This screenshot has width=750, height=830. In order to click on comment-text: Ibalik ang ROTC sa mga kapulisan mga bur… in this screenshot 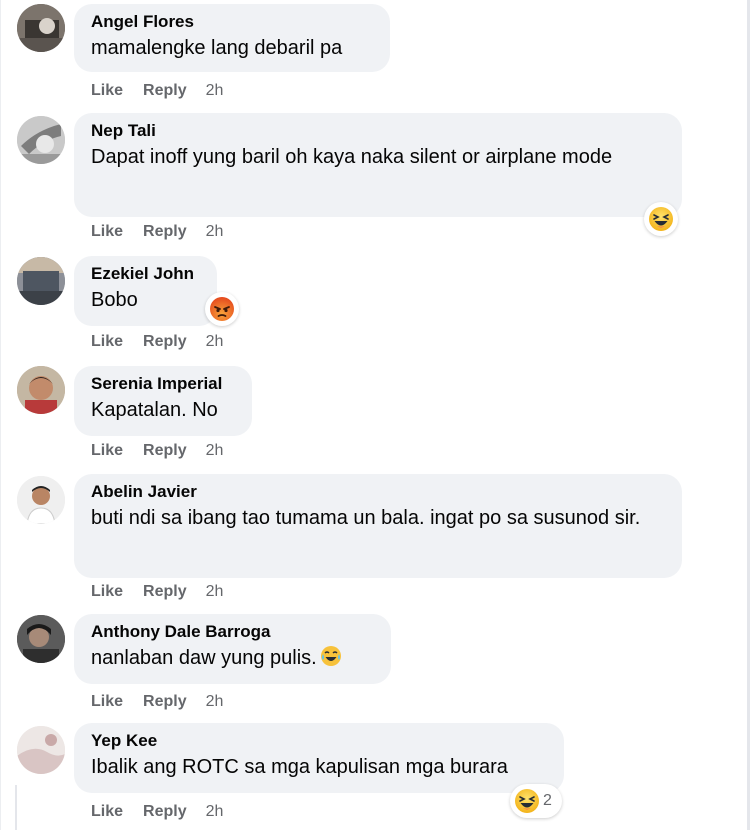, I will do `click(299, 767)`.